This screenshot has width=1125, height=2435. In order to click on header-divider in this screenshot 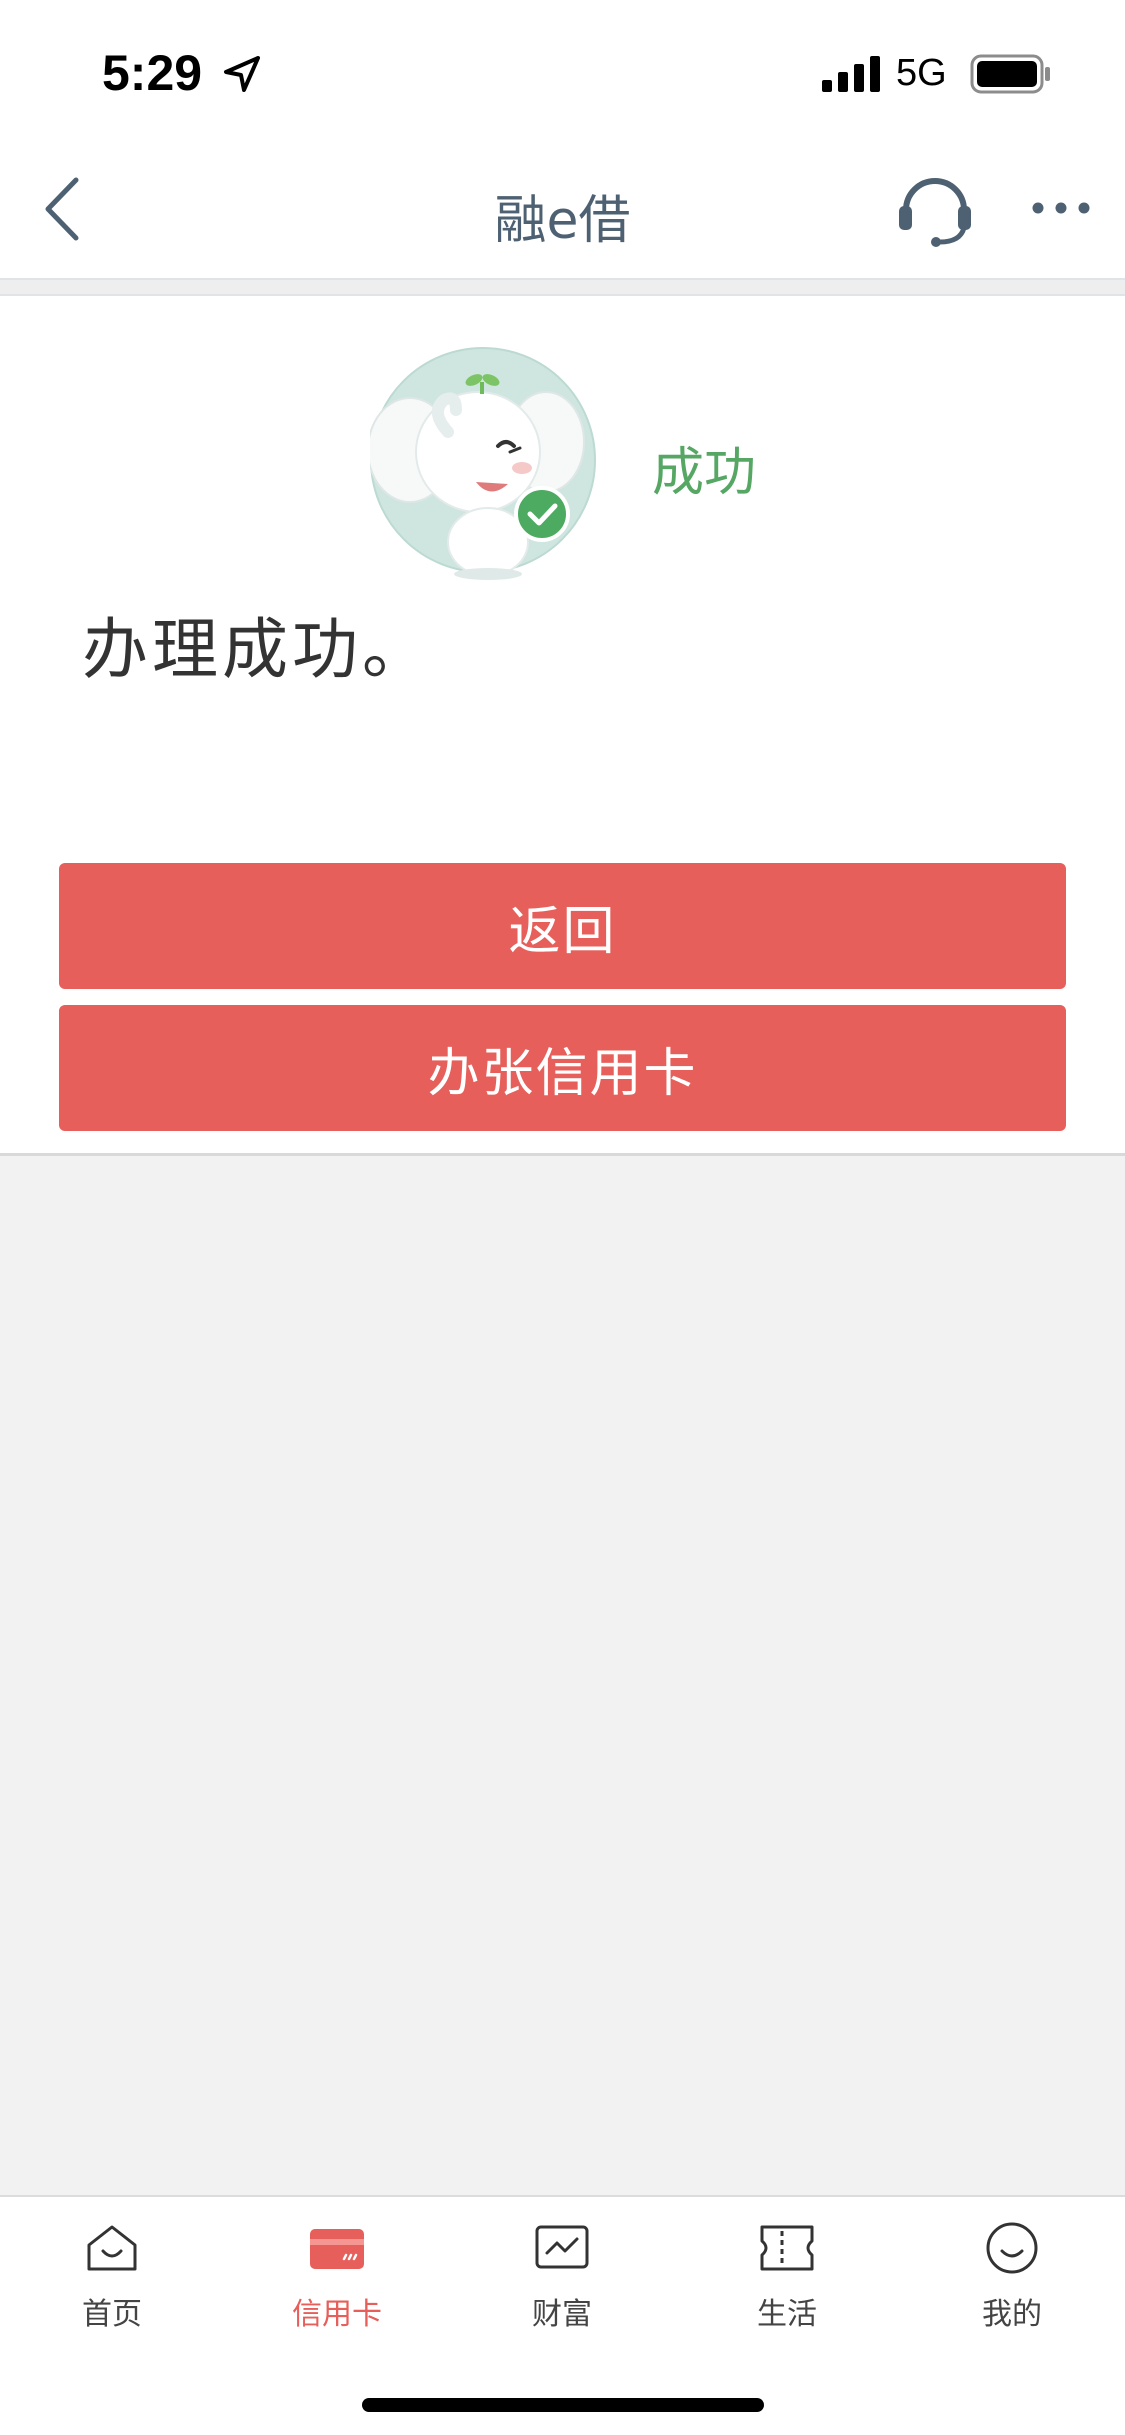, I will do `click(562, 287)`.